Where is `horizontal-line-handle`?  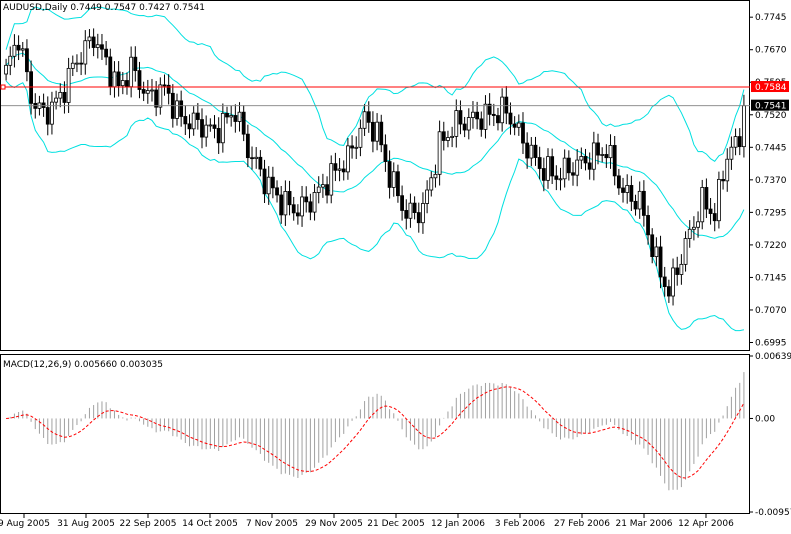
horizontal-line-handle is located at coordinates (3, 87).